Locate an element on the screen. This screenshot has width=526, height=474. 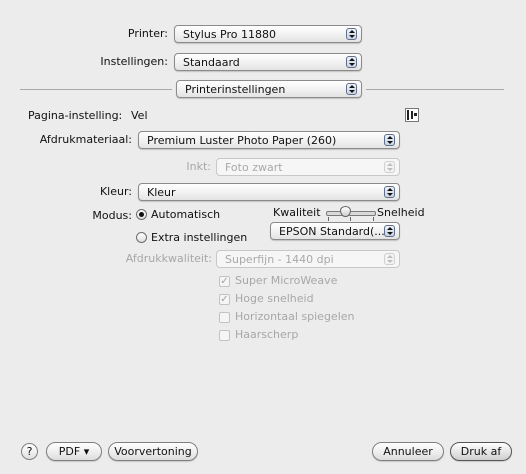
checkbox-flip-horizontal is located at coordinates (224, 317).